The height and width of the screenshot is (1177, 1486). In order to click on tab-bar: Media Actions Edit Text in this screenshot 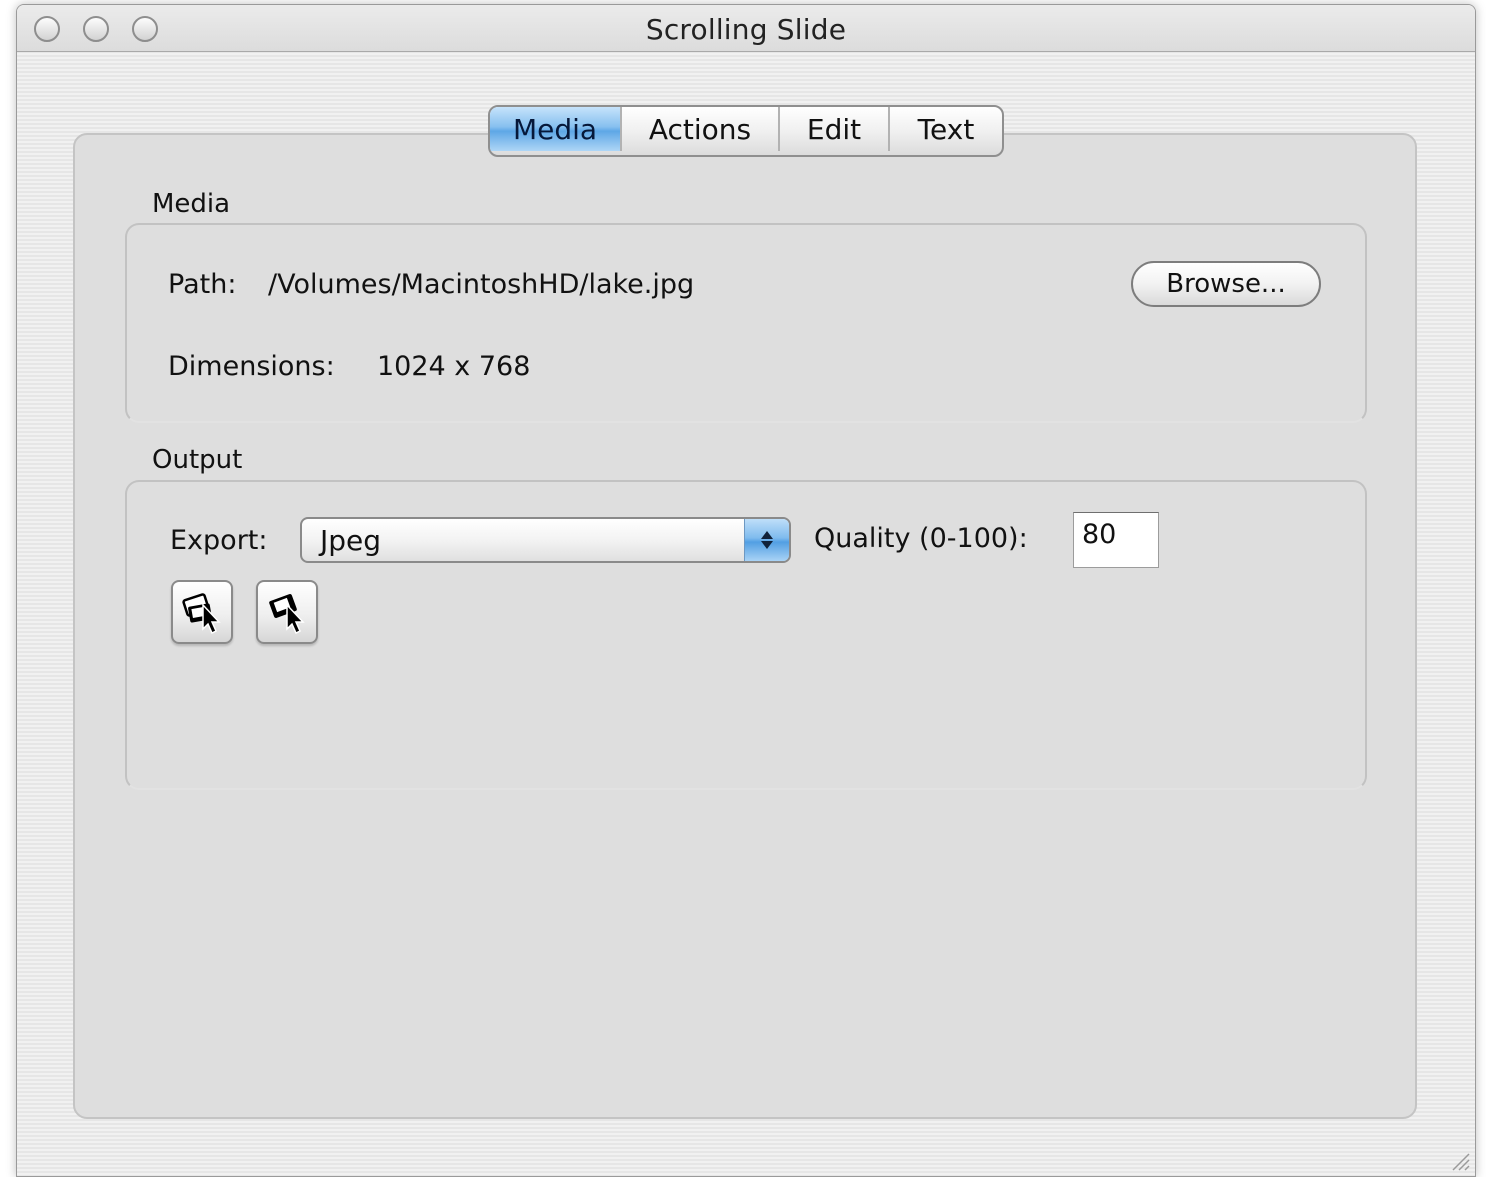, I will do `click(746, 131)`.